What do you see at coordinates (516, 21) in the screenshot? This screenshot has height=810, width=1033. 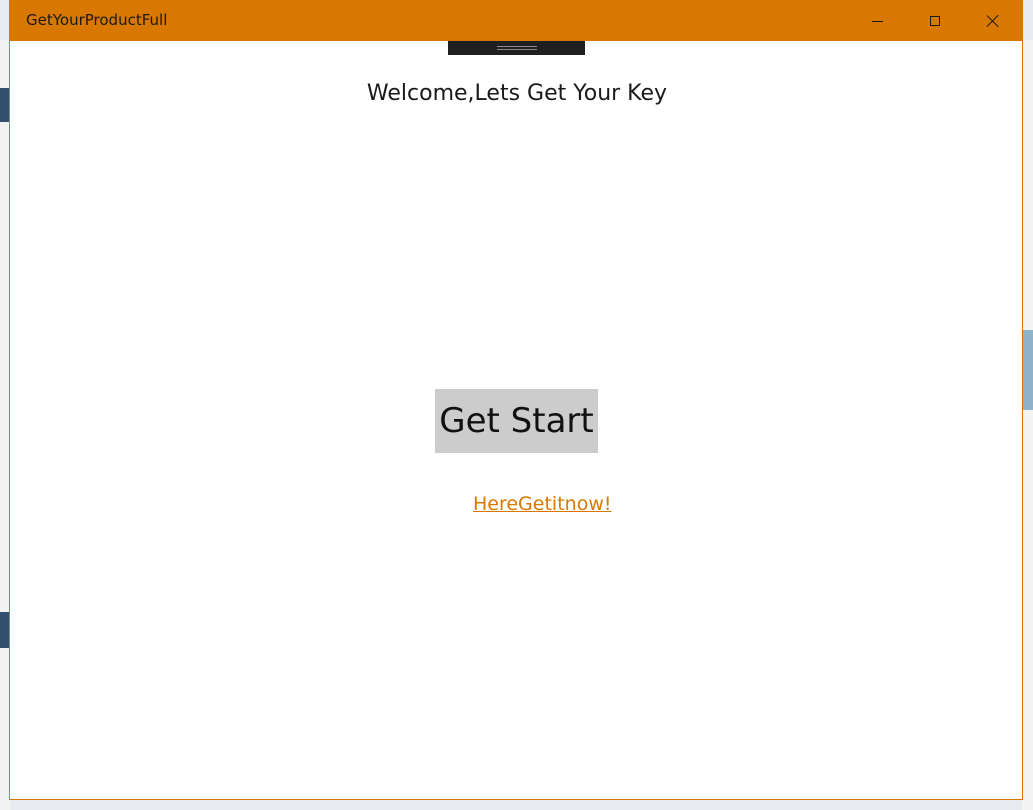 I see `title-bar: GetYourProductFull` at bounding box center [516, 21].